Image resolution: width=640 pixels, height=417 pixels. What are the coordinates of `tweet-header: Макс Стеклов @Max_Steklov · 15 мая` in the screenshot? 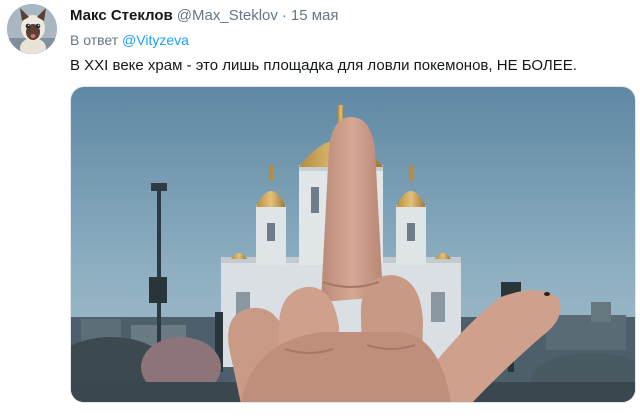 It's located at (204, 16).